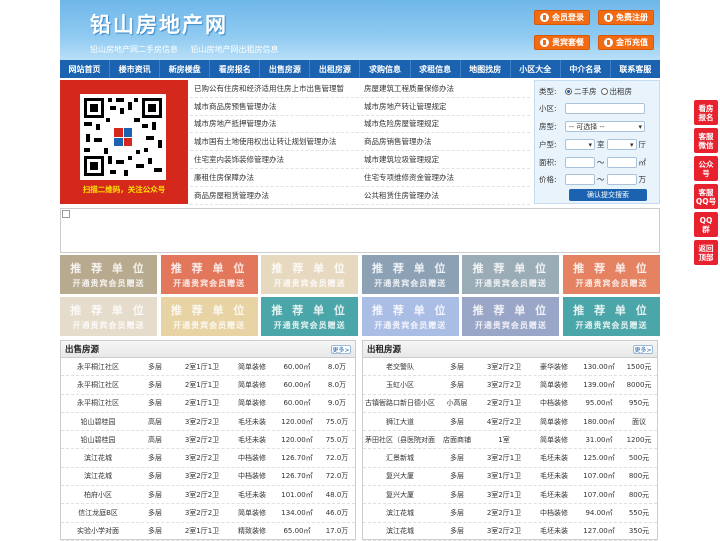 The width and height of the screenshot is (720, 541). I want to click on policy-link: 城市商品房预售管理办法, so click(275, 106).